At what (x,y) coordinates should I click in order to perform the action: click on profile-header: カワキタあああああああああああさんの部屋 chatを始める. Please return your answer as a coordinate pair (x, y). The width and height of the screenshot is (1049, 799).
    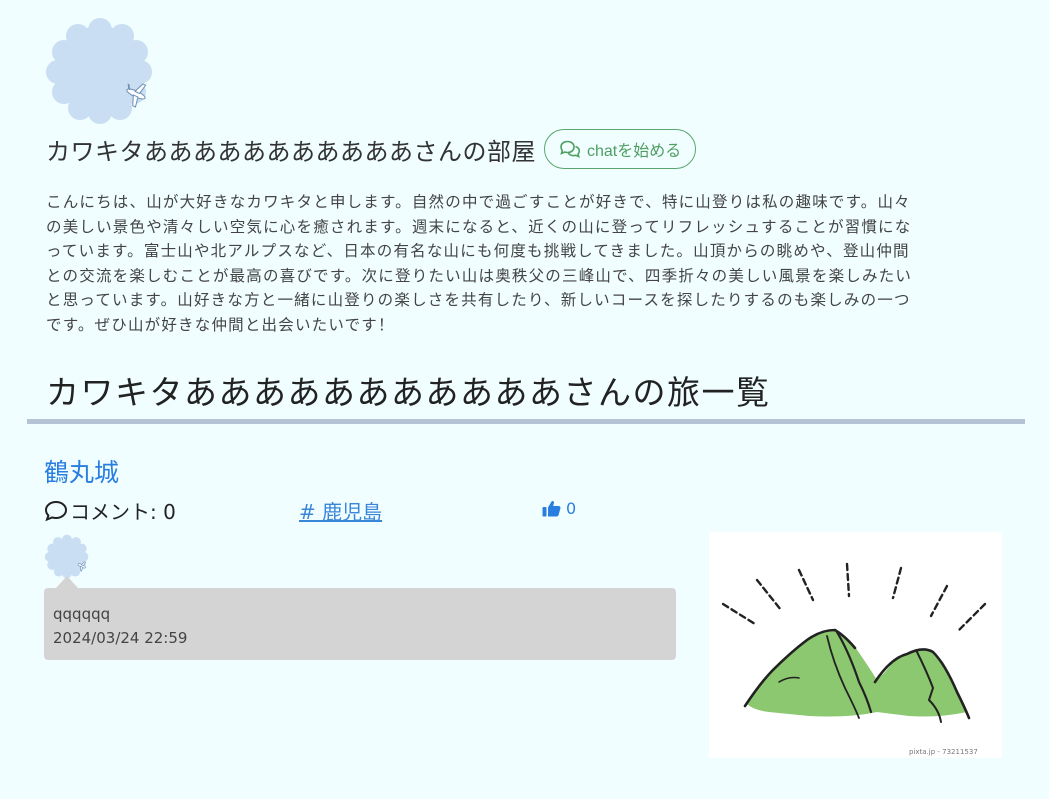
    Looking at the image, I should click on (371, 149).